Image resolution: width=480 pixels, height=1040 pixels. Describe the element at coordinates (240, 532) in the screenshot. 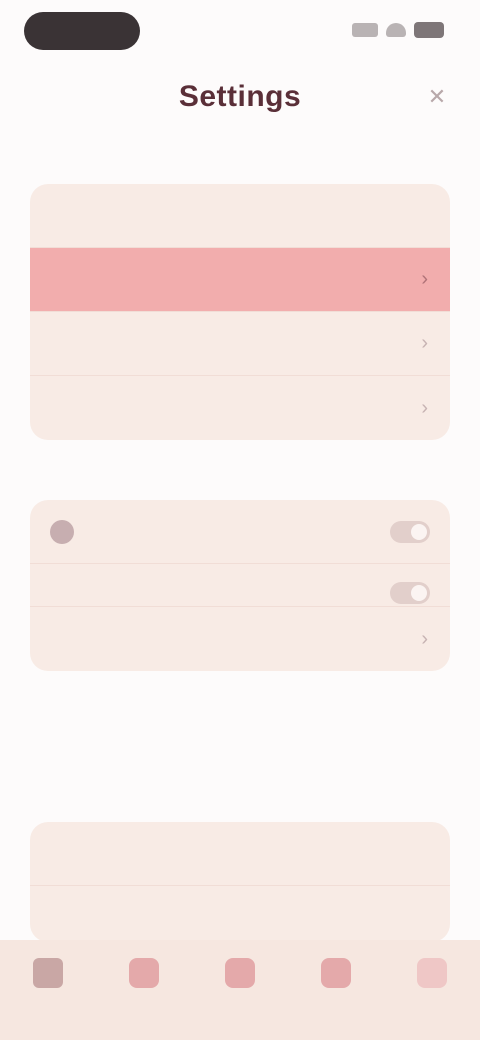

I see `preference-row-toggle` at that location.